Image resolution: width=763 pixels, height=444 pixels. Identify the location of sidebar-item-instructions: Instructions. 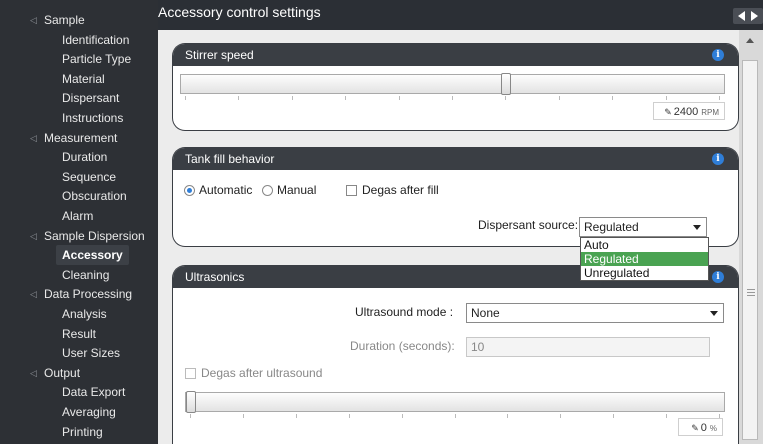
(92, 118).